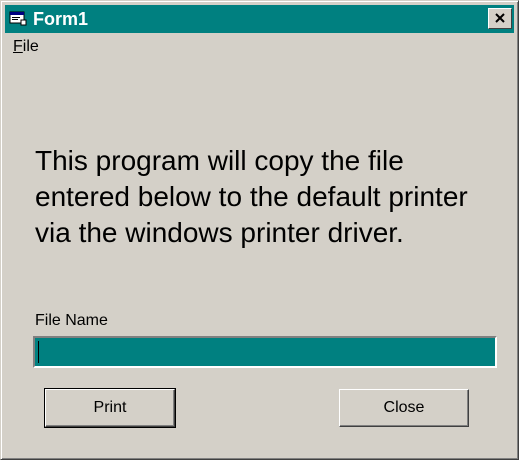 The width and height of the screenshot is (519, 460). What do you see at coordinates (18, 46) in the screenshot?
I see `menu-file-accelerator: F` at bounding box center [18, 46].